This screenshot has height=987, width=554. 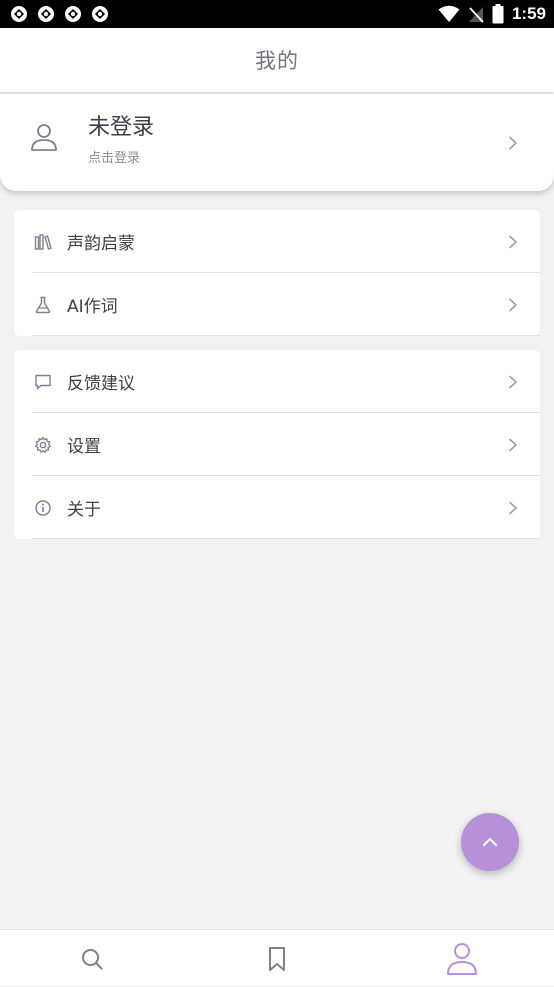 I want to click on status-bar: 1:59, so click(x=277, y=14).